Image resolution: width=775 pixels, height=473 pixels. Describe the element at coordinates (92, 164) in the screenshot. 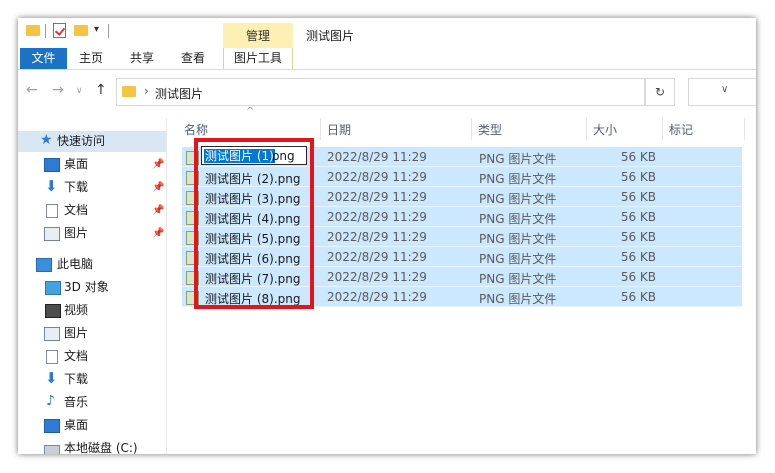

I see `sidebar-item-desktop: 桌面 📌` at that location.